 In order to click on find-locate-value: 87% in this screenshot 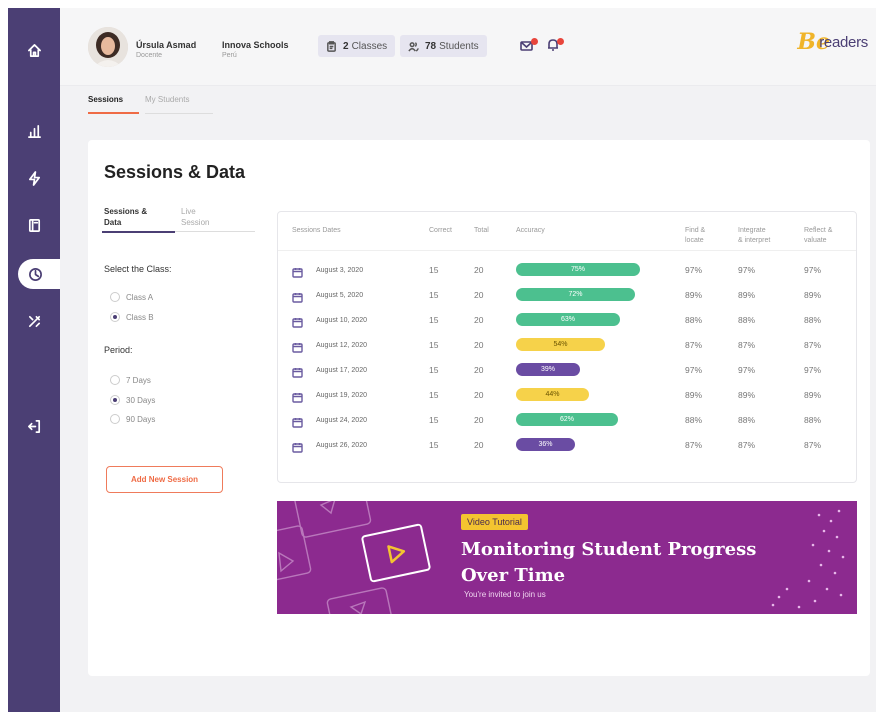, I will do `click(694, 345)`.